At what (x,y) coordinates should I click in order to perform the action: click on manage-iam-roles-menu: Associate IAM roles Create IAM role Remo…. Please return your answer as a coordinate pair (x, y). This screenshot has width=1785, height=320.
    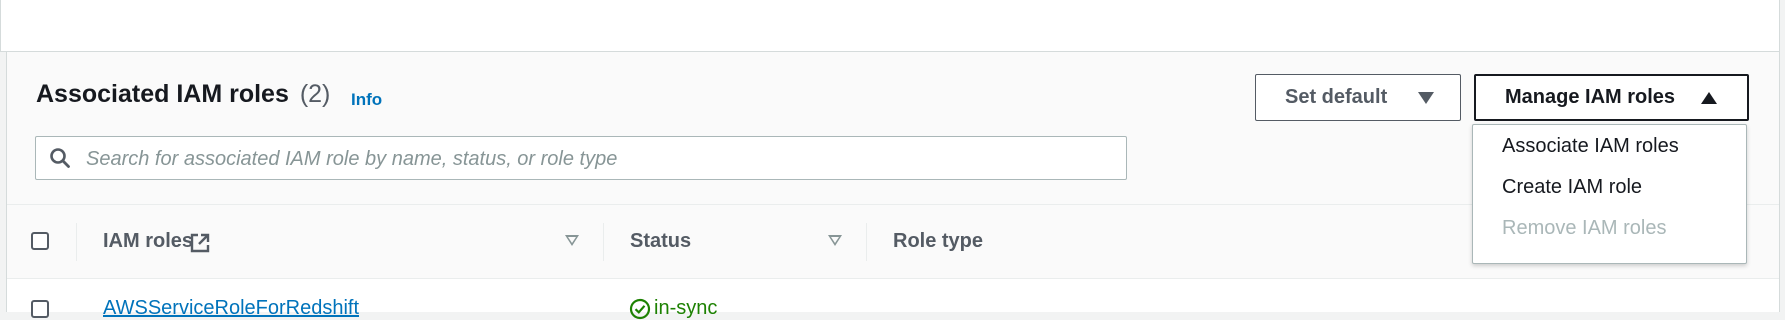
    Looking at the image, I should click on (1609, 194).